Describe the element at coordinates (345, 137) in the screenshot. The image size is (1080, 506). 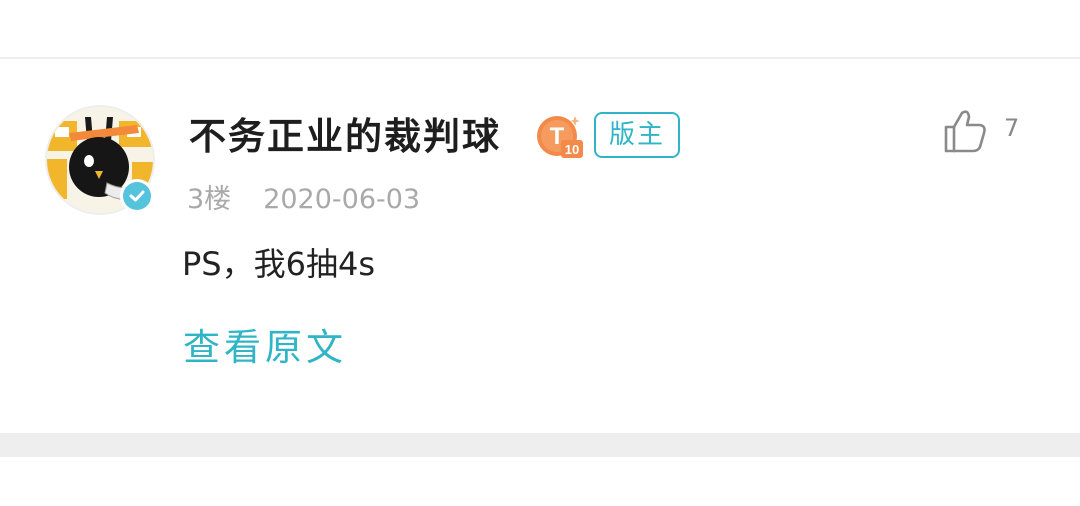
I see `username: 不务正业的裁判球` at that location.